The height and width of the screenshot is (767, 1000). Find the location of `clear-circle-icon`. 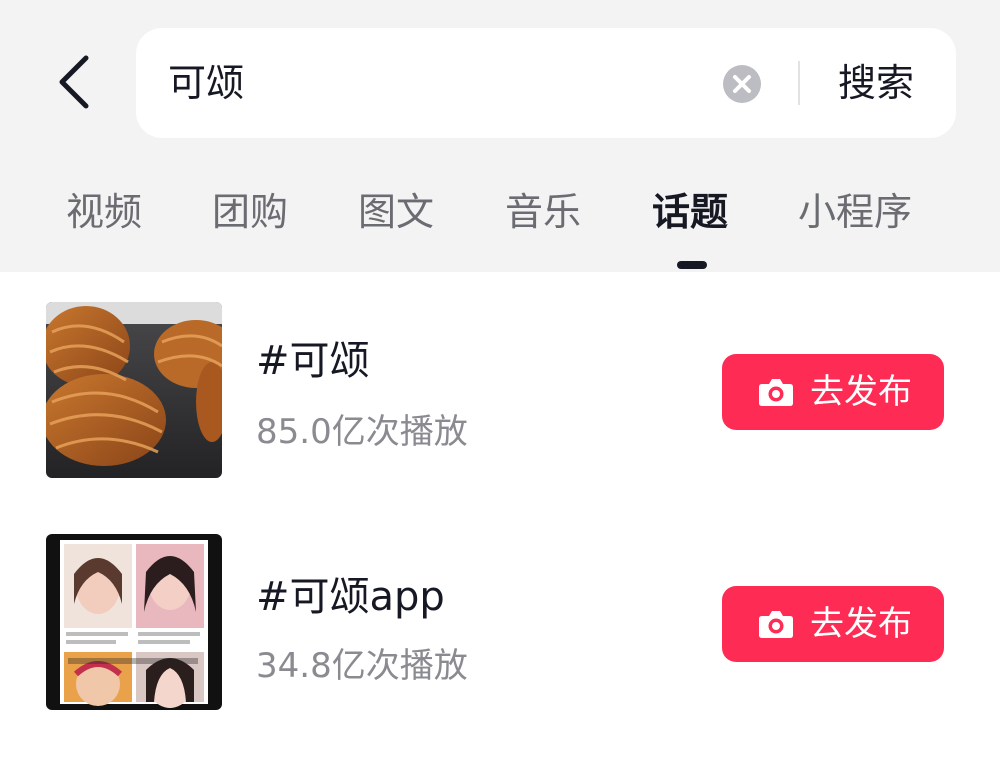

clear-circle-icon is located at coordinates (742, 84).